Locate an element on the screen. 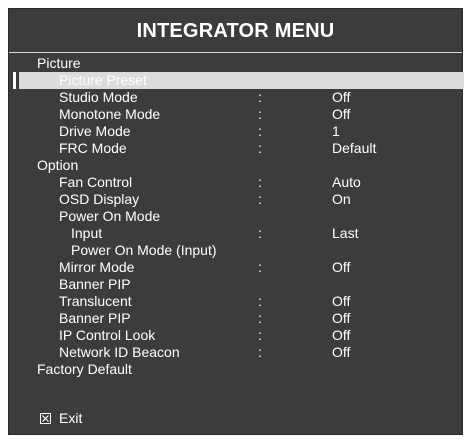 This screenshot has width=472, height=441. menu-item-banner-pip: Banner PIP is located at coordinates (236, 284).